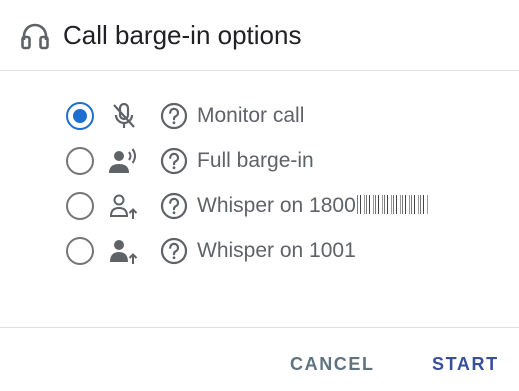 The image size is (519, 391). I want to click on footer-divider, so click(259, 327).